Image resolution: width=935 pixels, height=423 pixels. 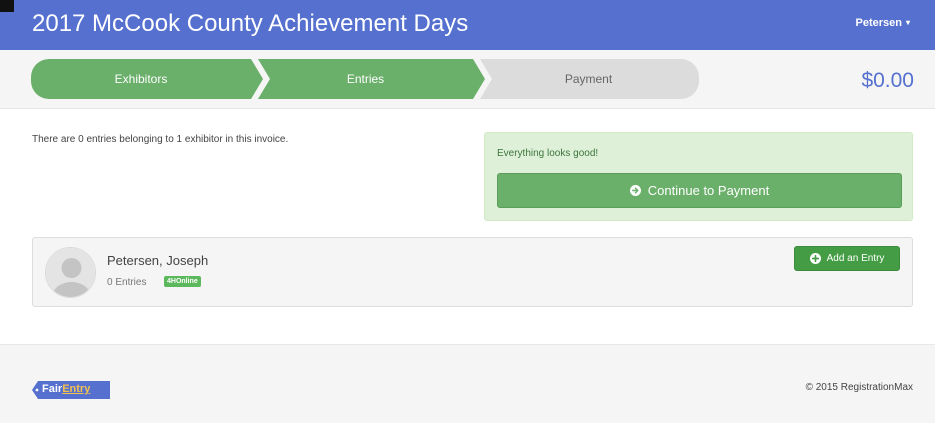 I want to click on add-entry-label: Add an Entry, so click(x=855, y=258).